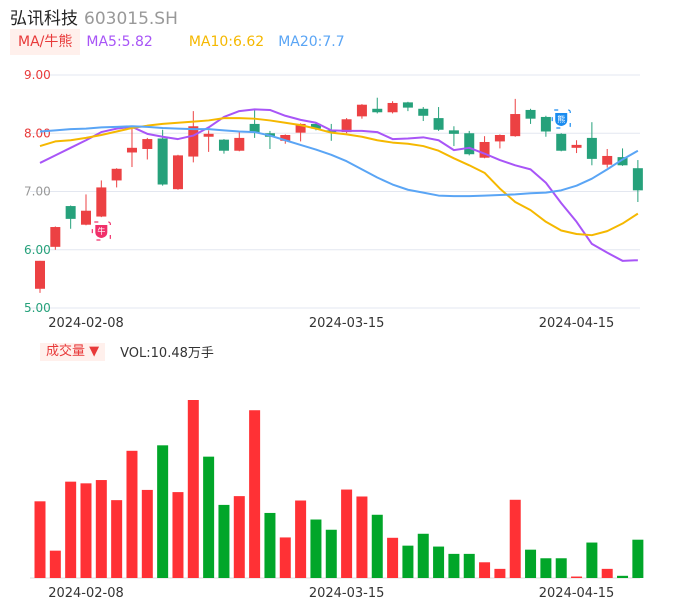  Describe the element at coordinates (577, 323) in the screenshot. I see `x-tick-label: 2024-04-15` at that location.